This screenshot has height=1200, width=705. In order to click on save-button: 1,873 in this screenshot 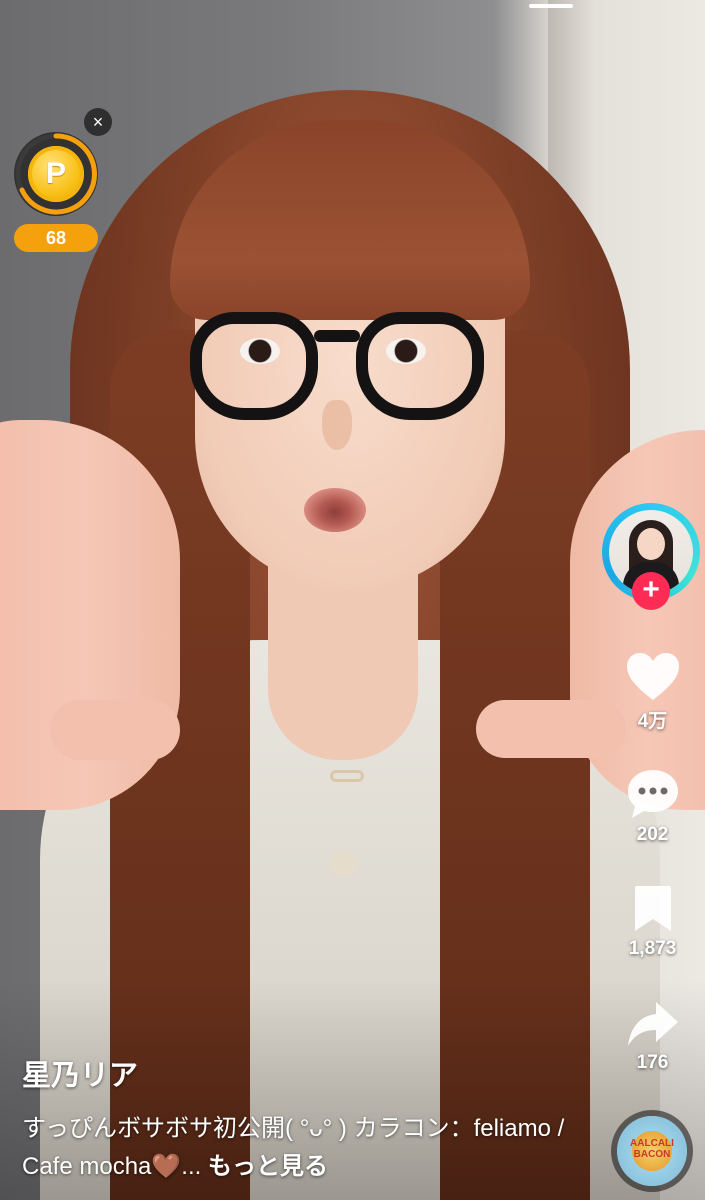, I will do `click(652, 922)`.